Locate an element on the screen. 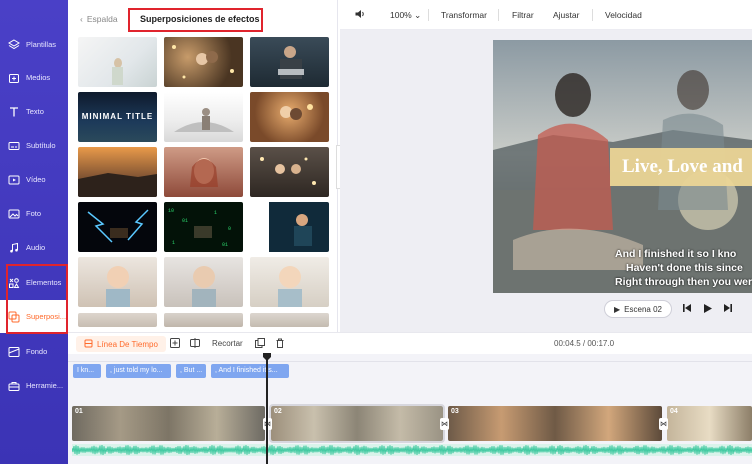 The image size is (752, 464). sidebar-item-video: Vídeo is located at coordinates (34, 179).